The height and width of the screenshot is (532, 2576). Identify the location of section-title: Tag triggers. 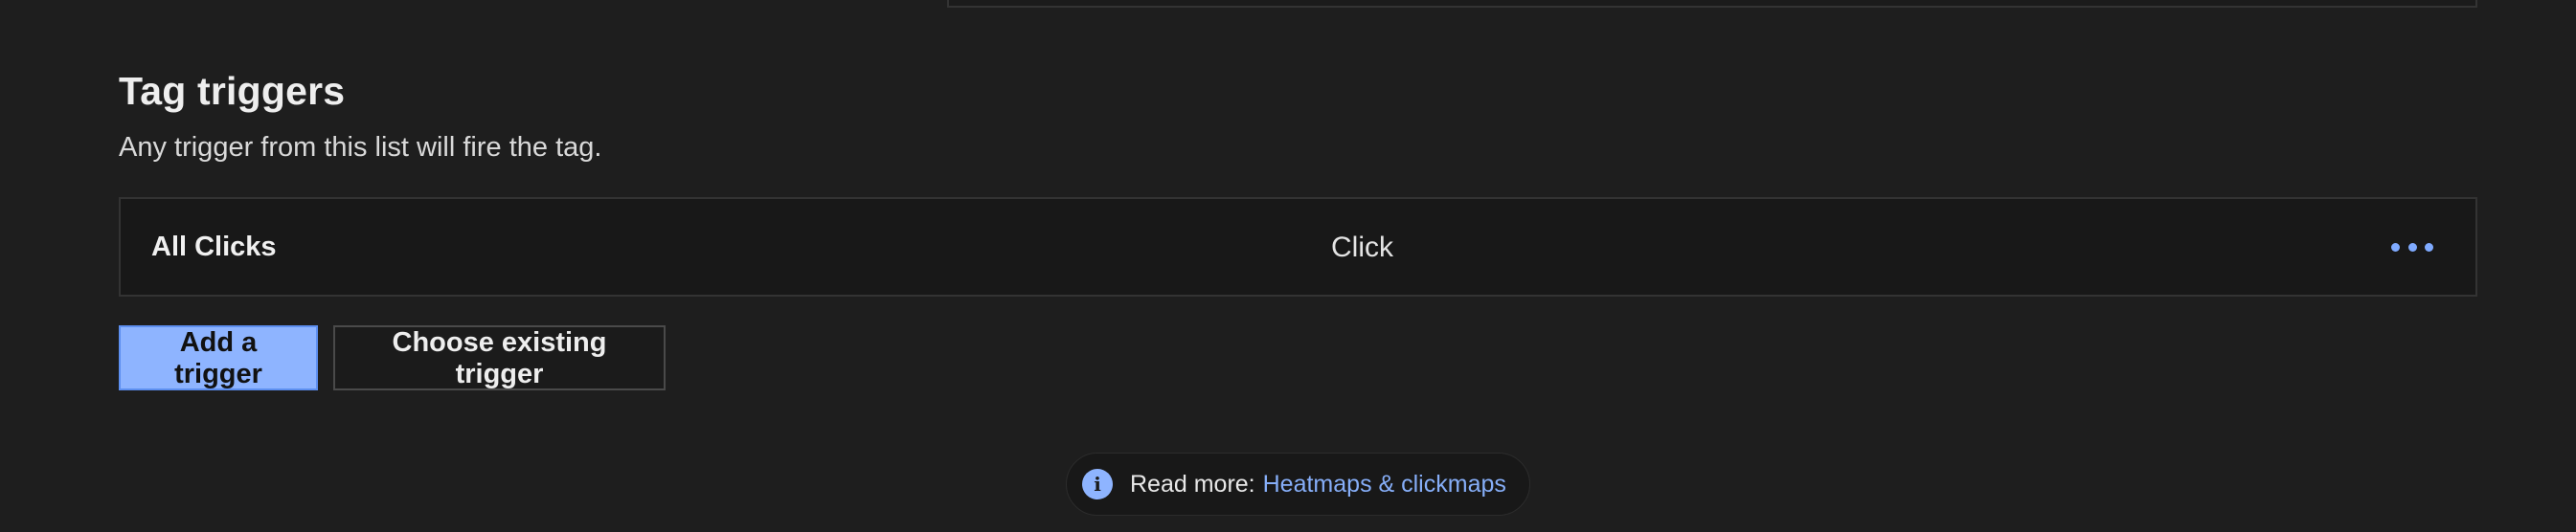
(232, 91).